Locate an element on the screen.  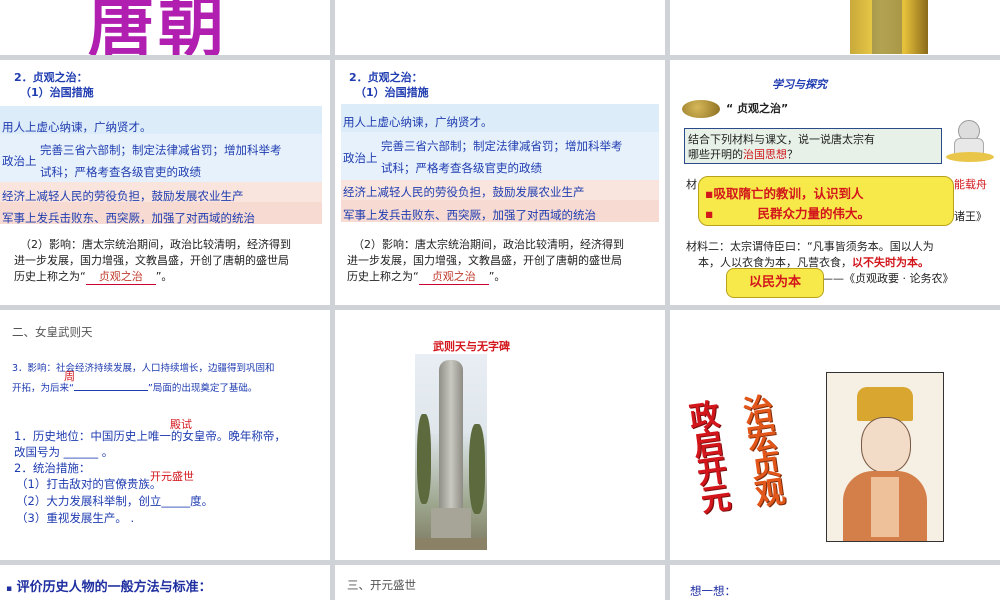
prompt2-post: ？ is located at coordinates (792, 154).